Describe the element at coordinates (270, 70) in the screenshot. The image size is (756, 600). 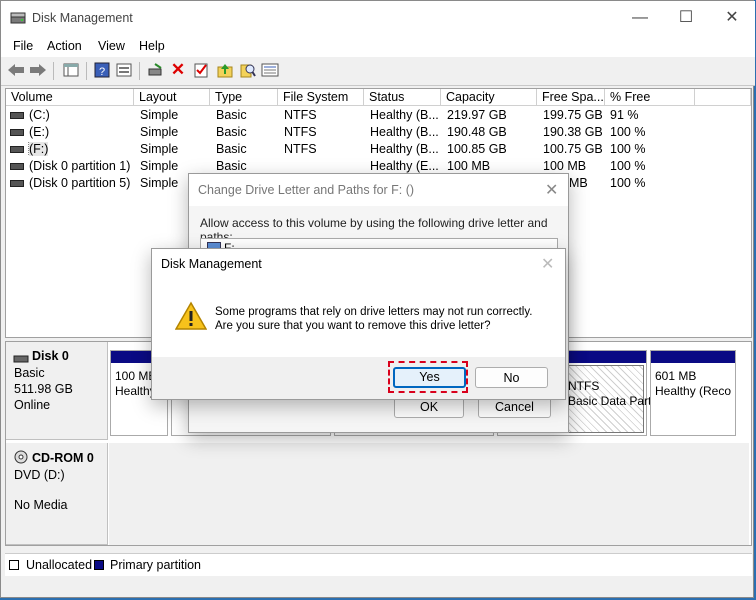
I see `list-view-icon` at that location.